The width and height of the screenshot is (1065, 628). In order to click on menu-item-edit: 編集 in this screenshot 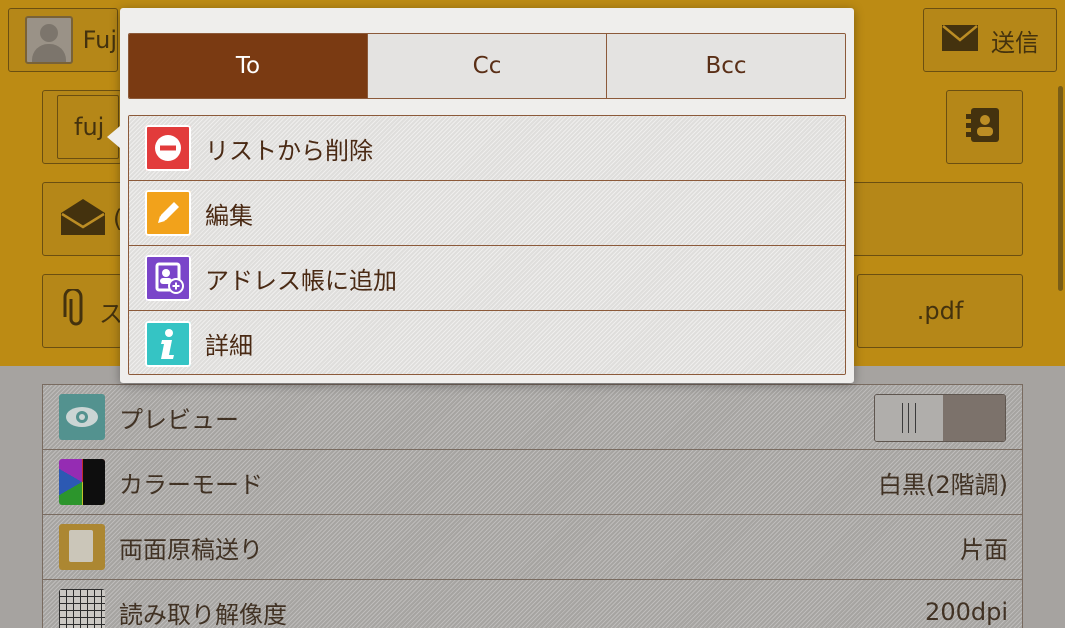, I will do `click(487, 213)`.